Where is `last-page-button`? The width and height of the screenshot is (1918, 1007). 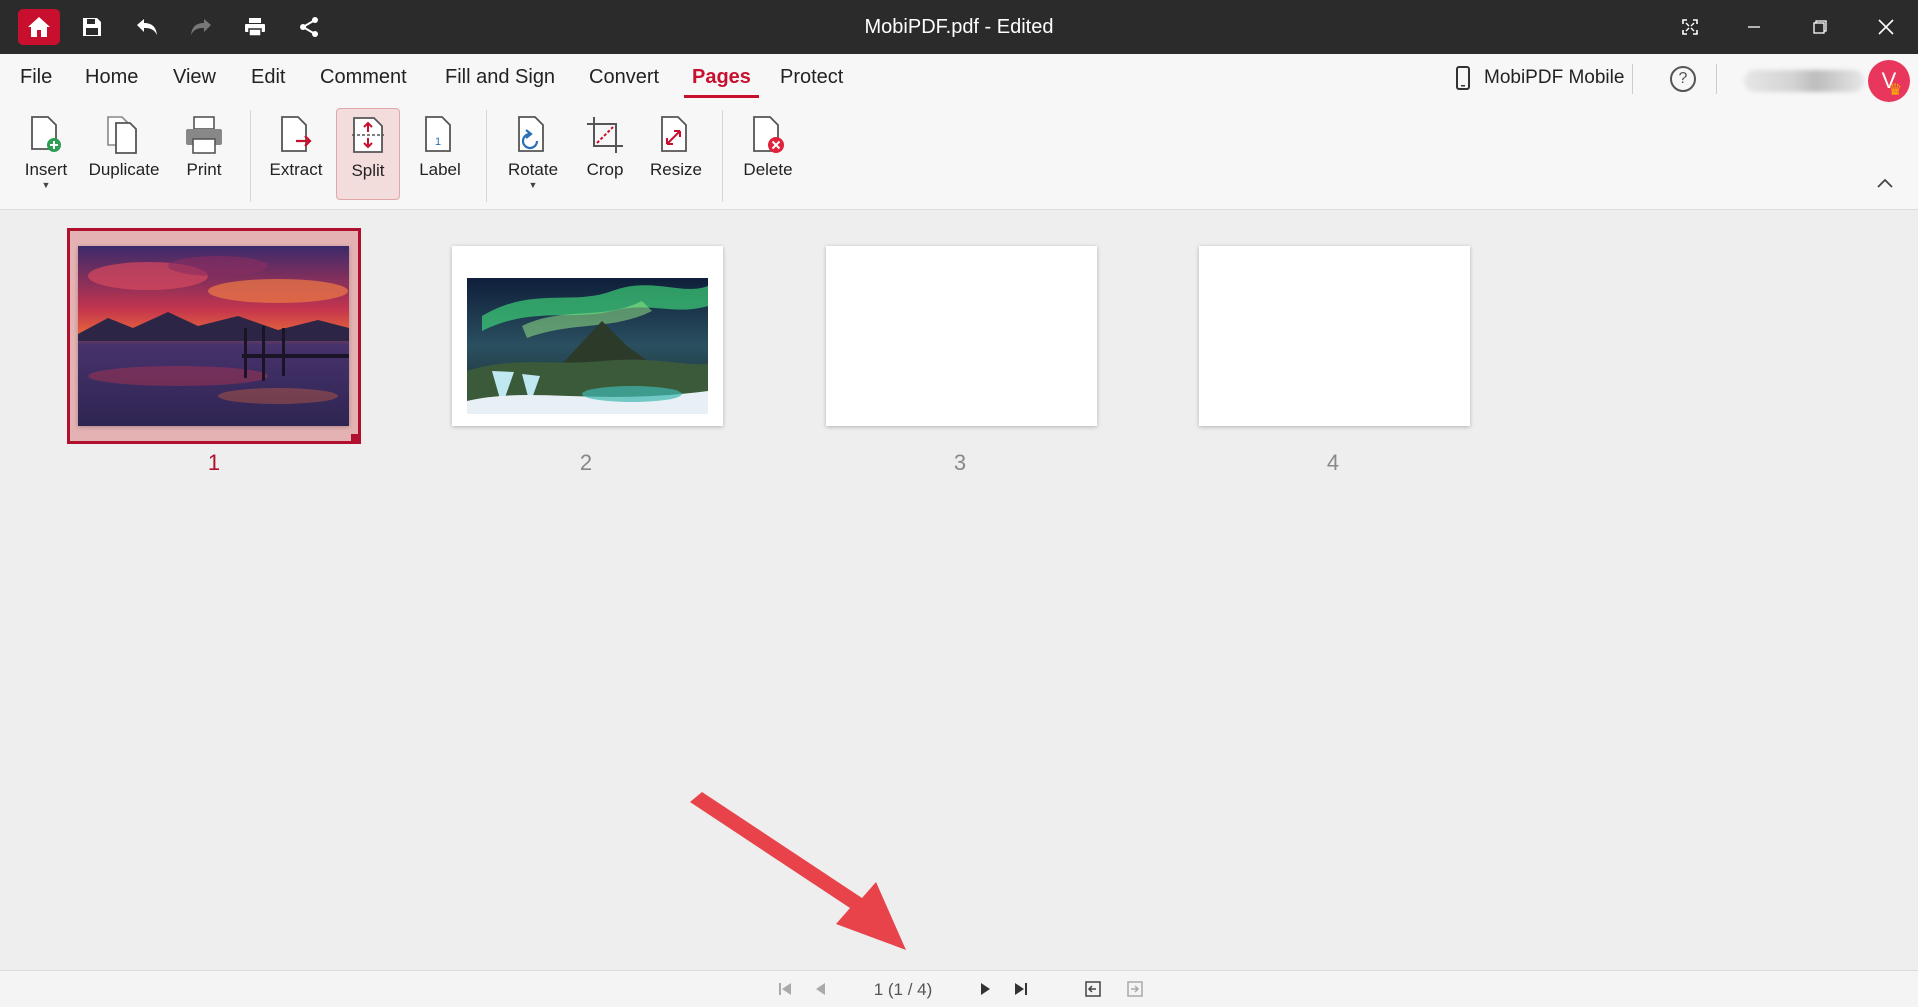 last-page-button is located at coordinates (1021, 989).